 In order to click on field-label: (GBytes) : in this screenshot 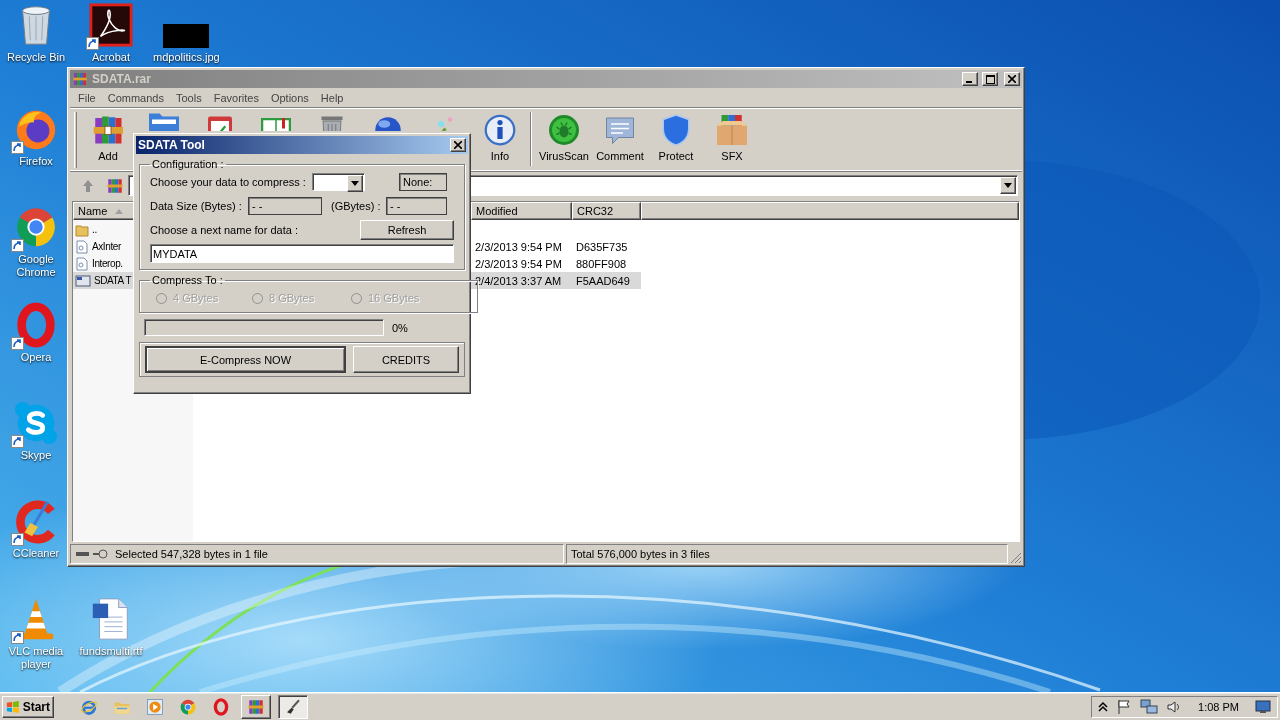, I will do `click(356, 205)`.